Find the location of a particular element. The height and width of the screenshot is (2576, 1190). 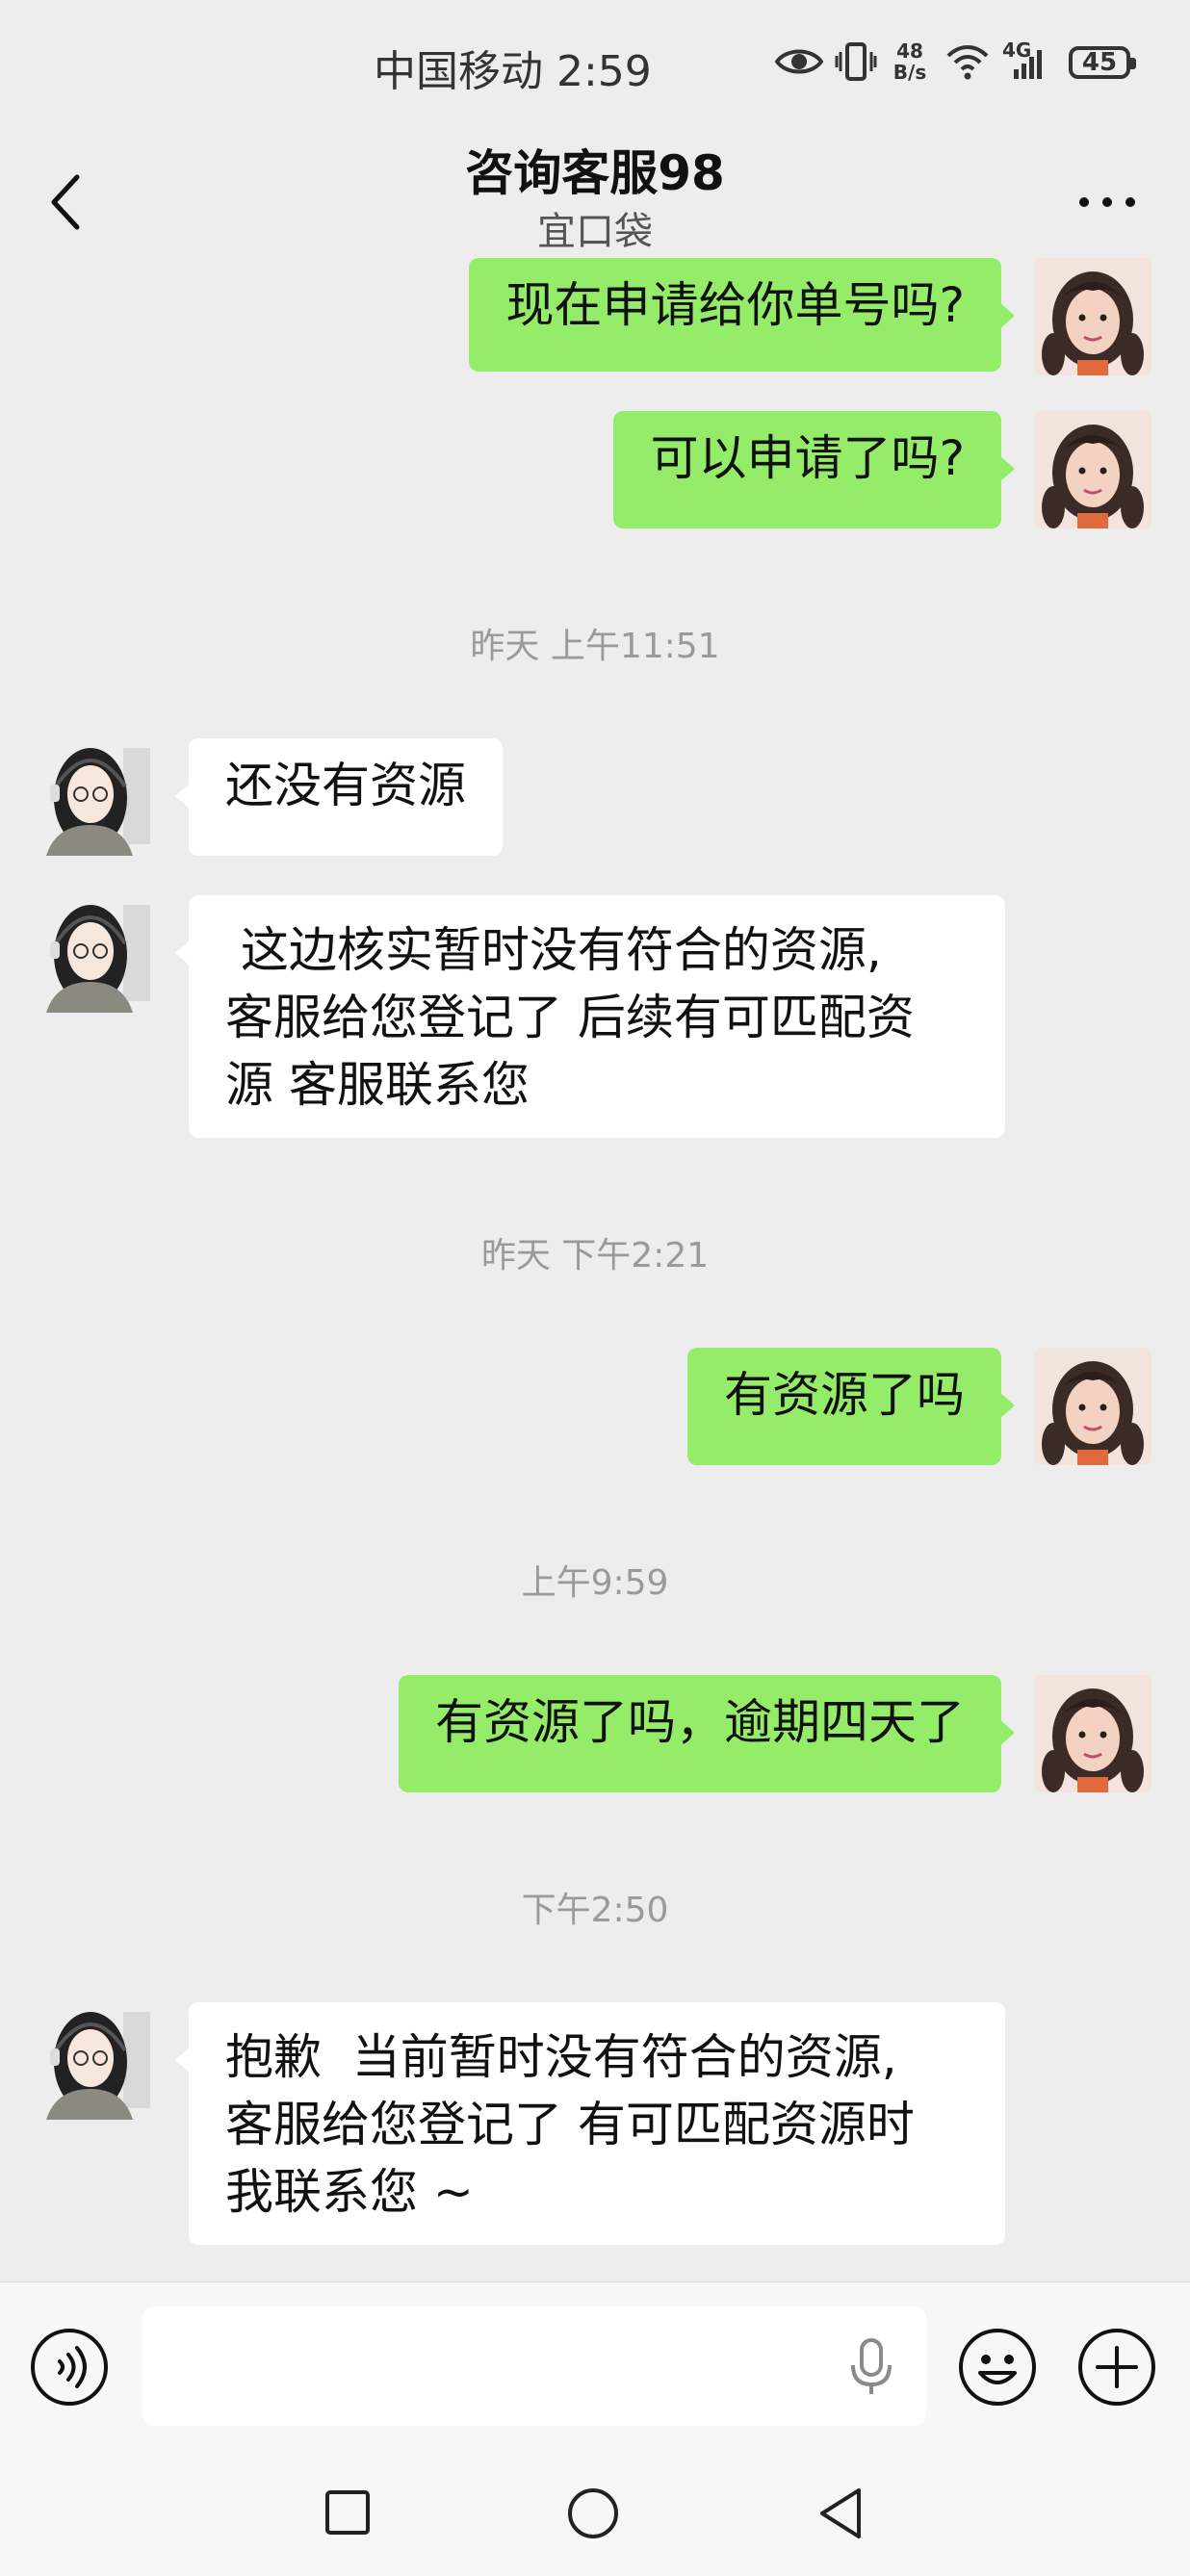

plus-icon is located at coordinates (1117, 2367).